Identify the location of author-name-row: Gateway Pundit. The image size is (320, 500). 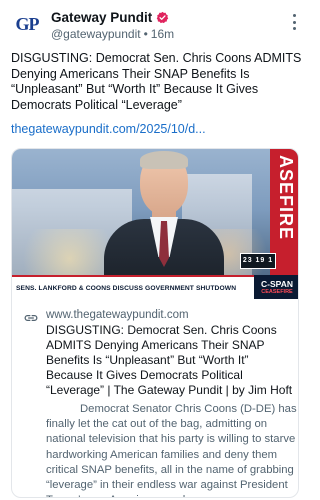
(112, 17).